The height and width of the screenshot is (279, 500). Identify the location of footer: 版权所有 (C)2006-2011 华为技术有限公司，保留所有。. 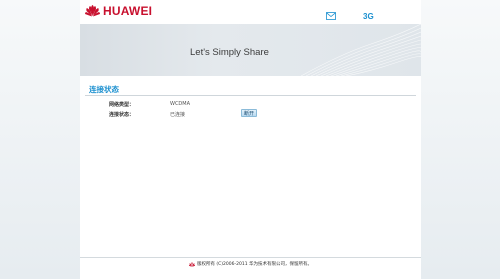
(250, 264).